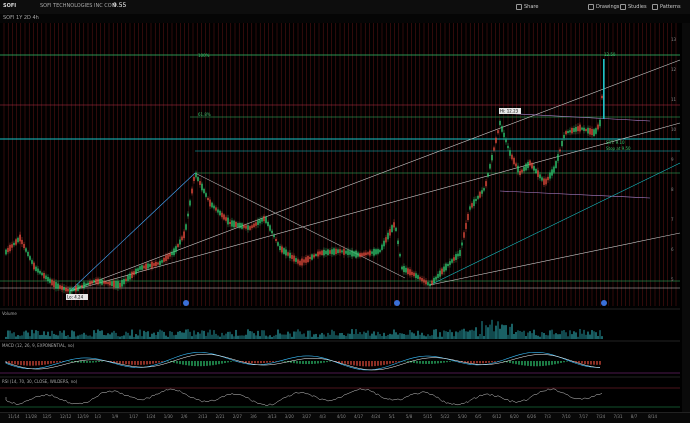  Describe the element at coordinates (672, 249) in the screenshot. I see `price-tick: 6` at that location.